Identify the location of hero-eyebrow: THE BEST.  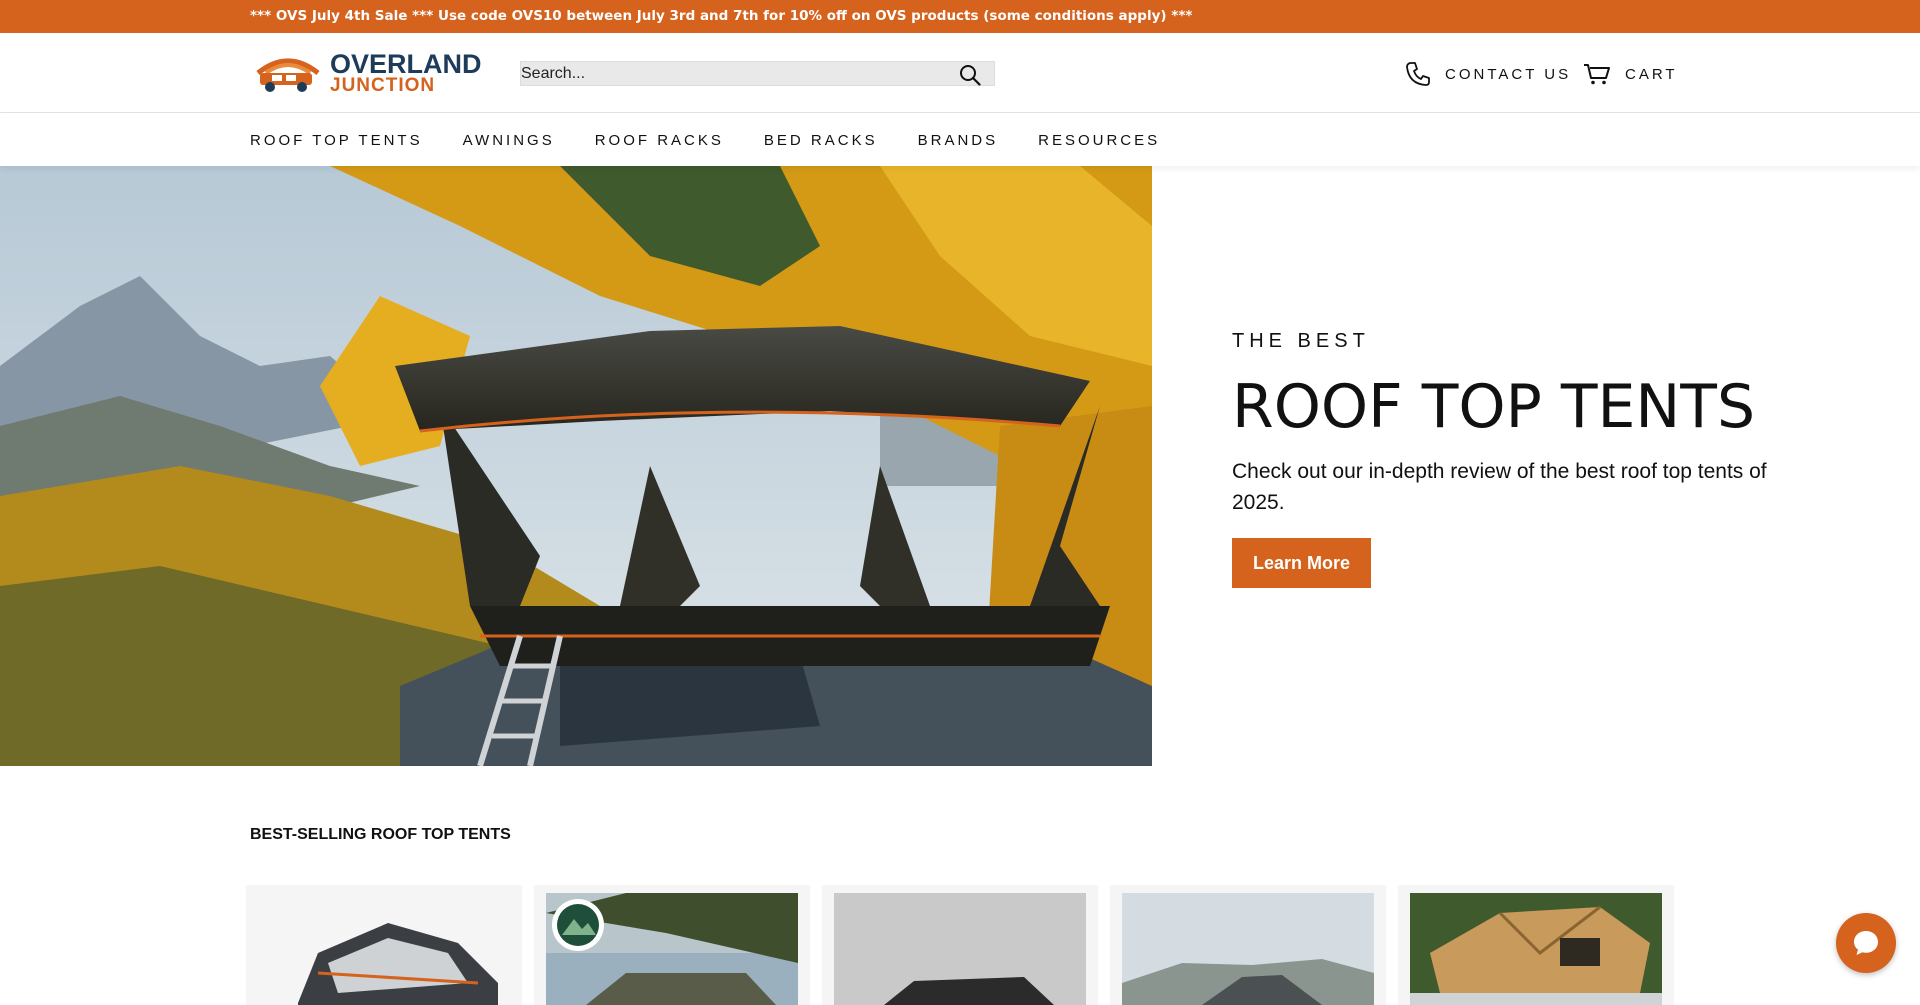
(1301, 341).